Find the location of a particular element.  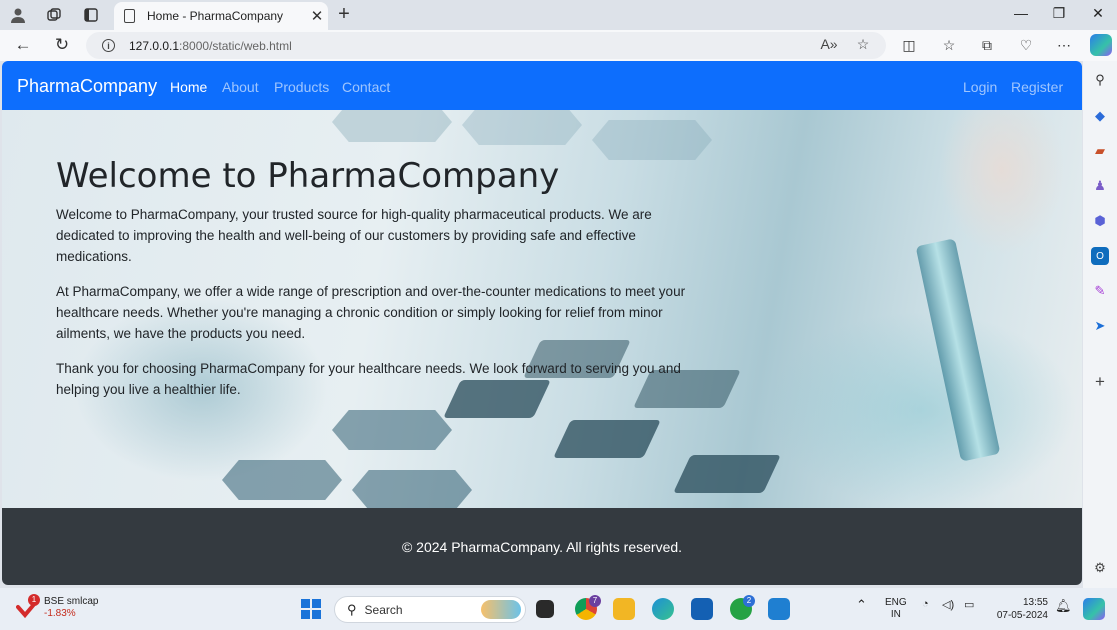

stock-change: -1.83% is located at coordinates (60, 613).